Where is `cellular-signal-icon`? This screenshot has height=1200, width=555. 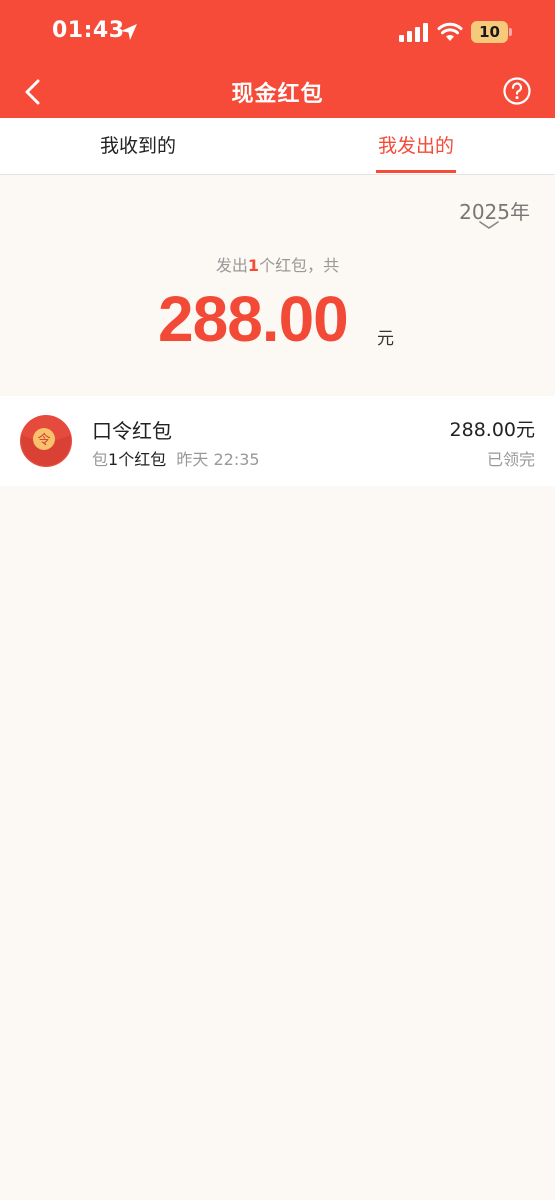
cellular-signal-icon is located at coordinates (413, 32).